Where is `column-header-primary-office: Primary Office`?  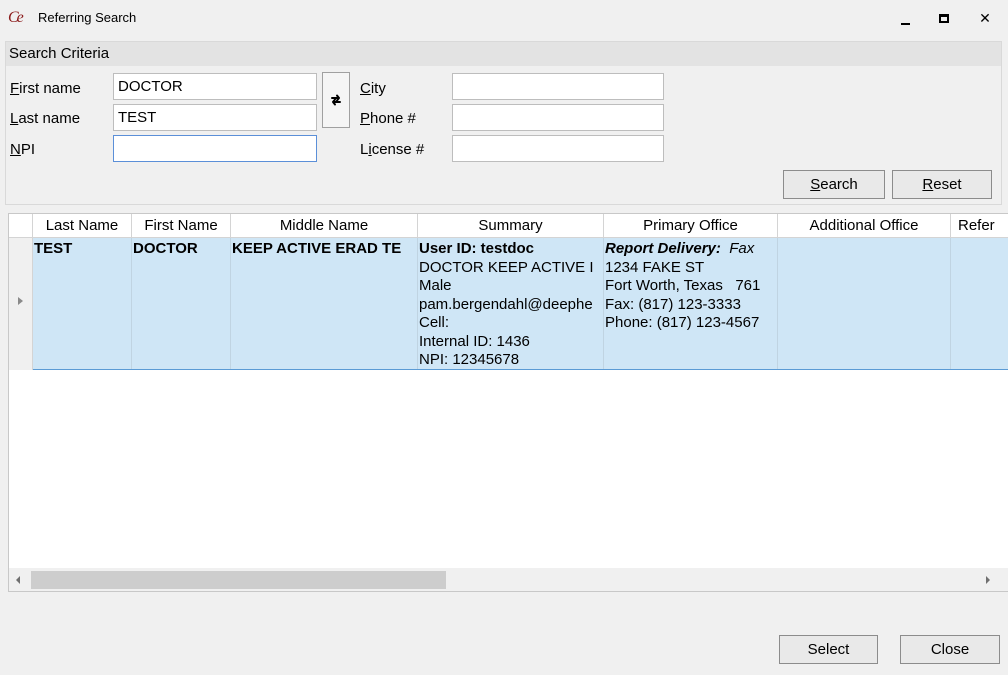 column-header-primary-office: Primary Office is located at coordinates (691, 226).